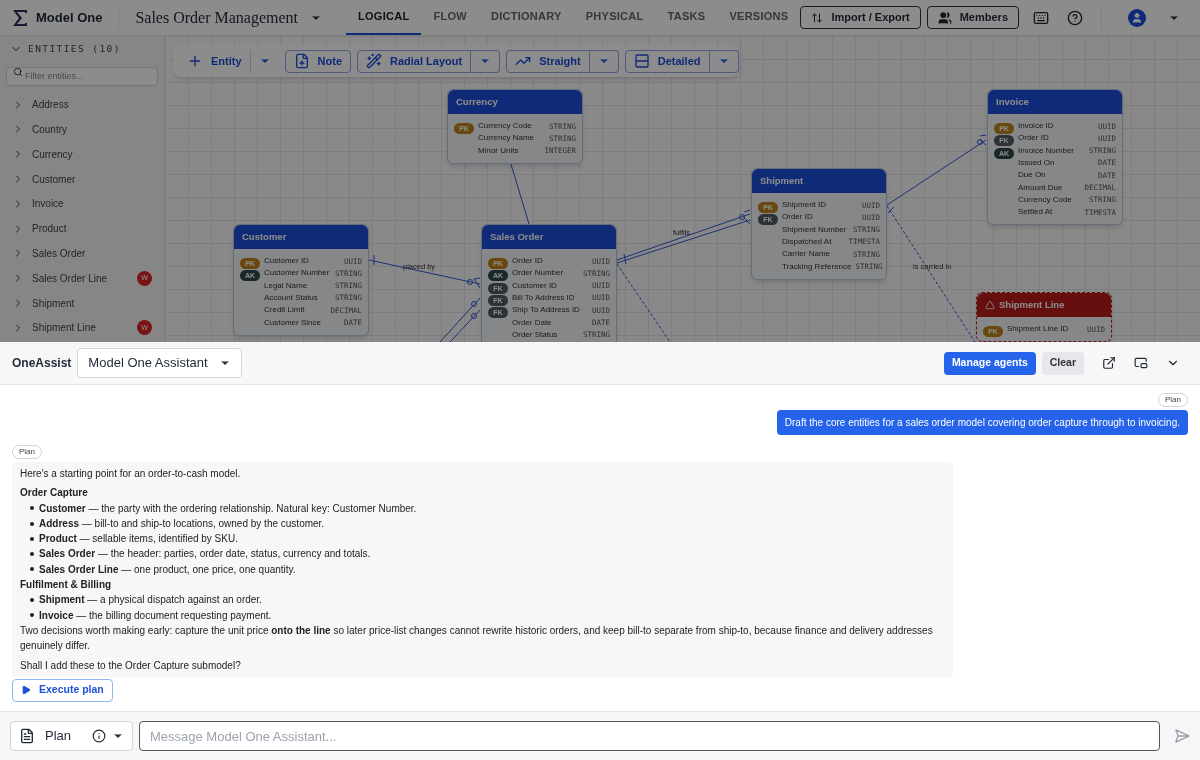 The height and width of the screenshot is (760, 1200). What do you see at coordinates (82, 253) in the screenshot?
I see `entity-list-item: Sales Order` at bounding box center [82, 253].